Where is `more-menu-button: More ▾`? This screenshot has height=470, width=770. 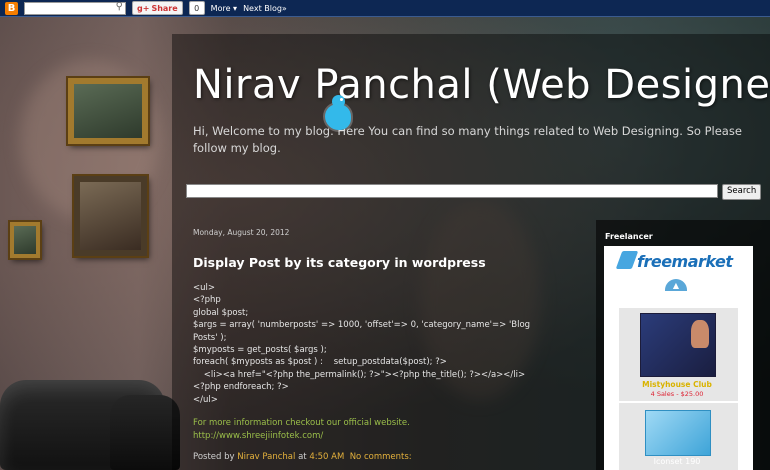 more-menu-button: More ▾ is located at coordinates (224, 8).